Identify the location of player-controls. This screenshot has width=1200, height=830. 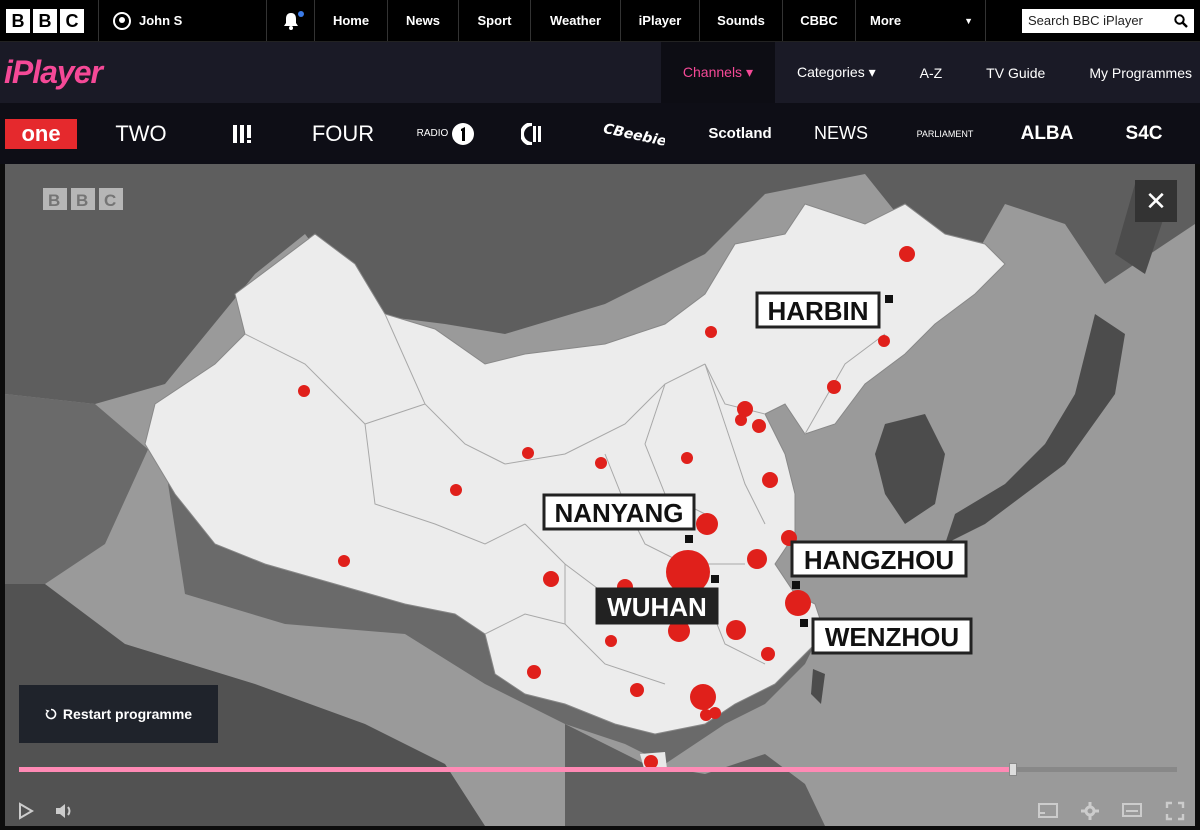
(600, 811).